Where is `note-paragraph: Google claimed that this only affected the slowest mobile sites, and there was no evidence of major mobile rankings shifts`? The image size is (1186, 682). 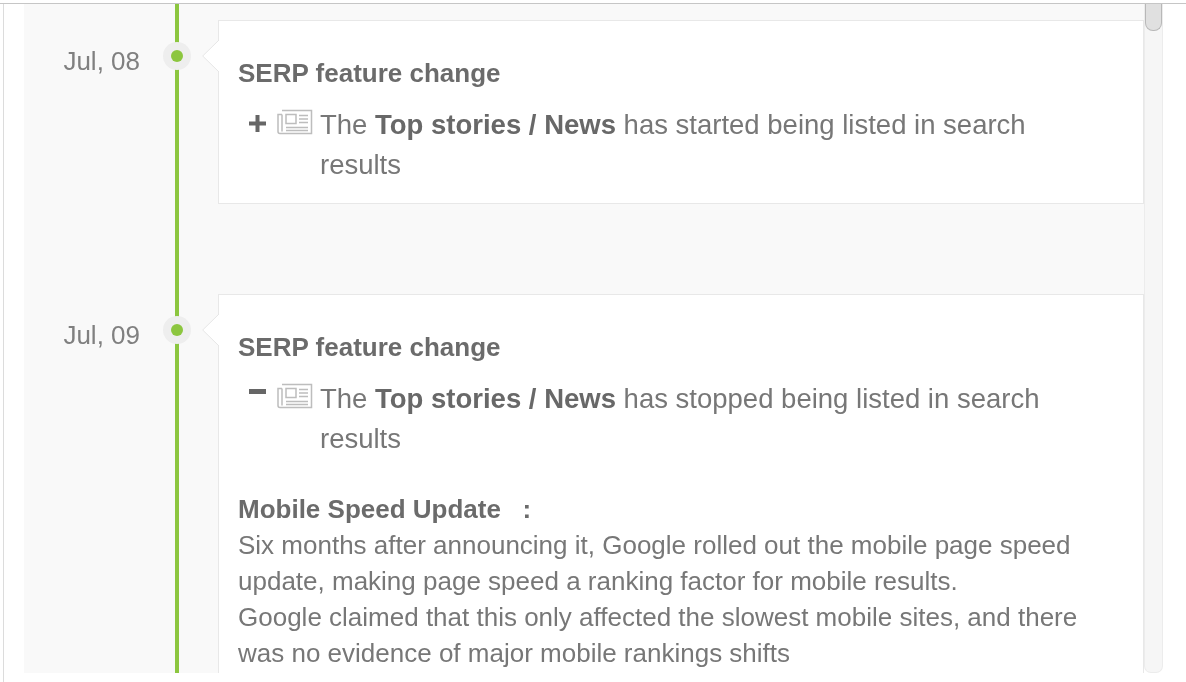 note-paragraph: Google claimed that this only affected the slowest mobile sites, and there was no evidence of major mobile rankings shifts is located at coordinates (658, 635).